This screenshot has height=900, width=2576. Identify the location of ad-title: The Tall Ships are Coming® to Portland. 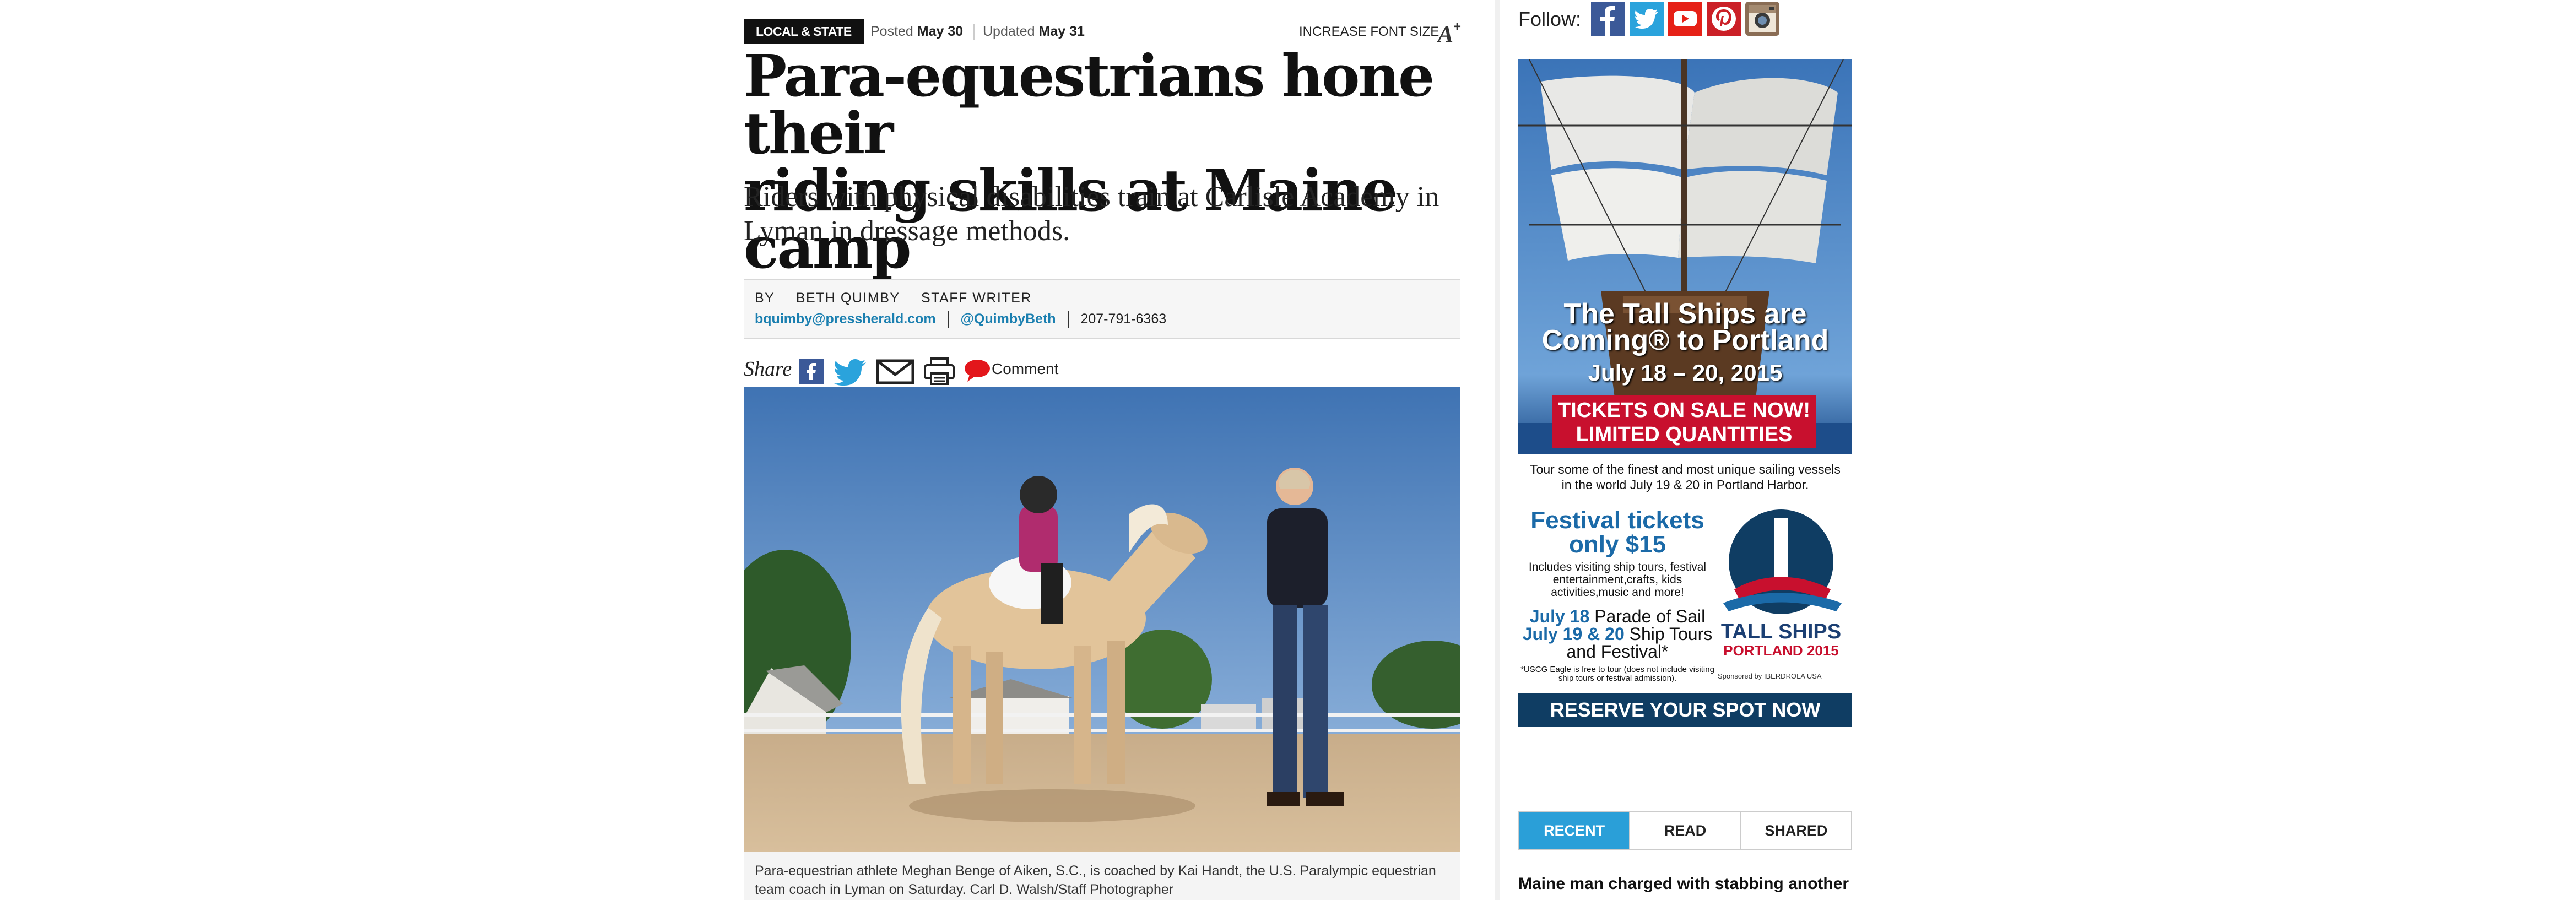
(1685, 328).